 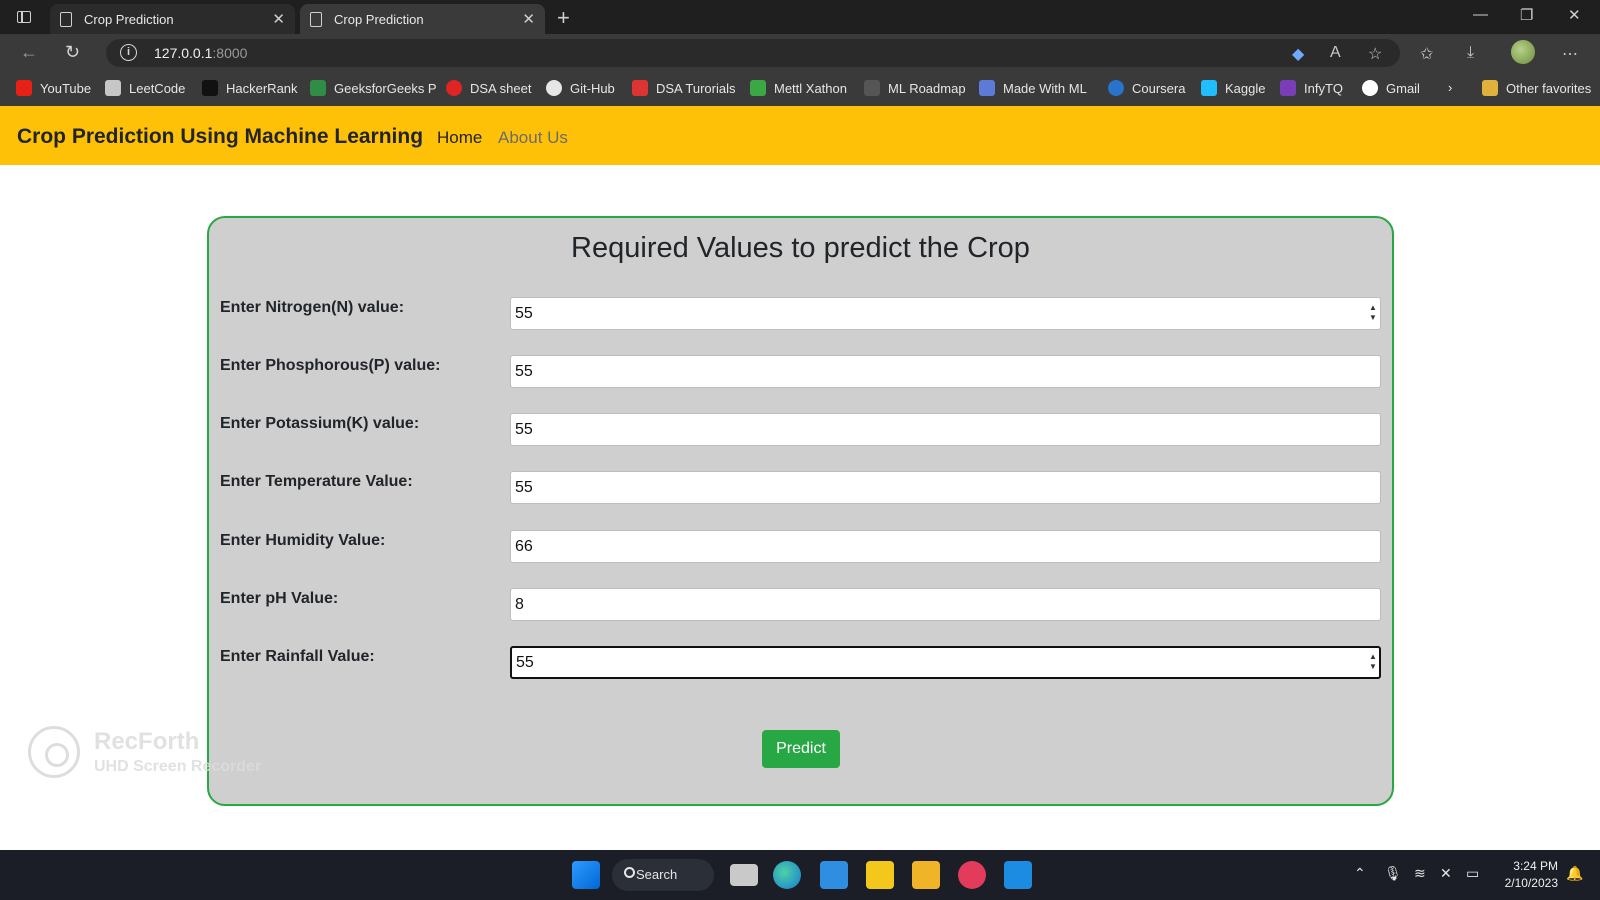 I want to click on nitrogen-input, so click(x=945, y=313).